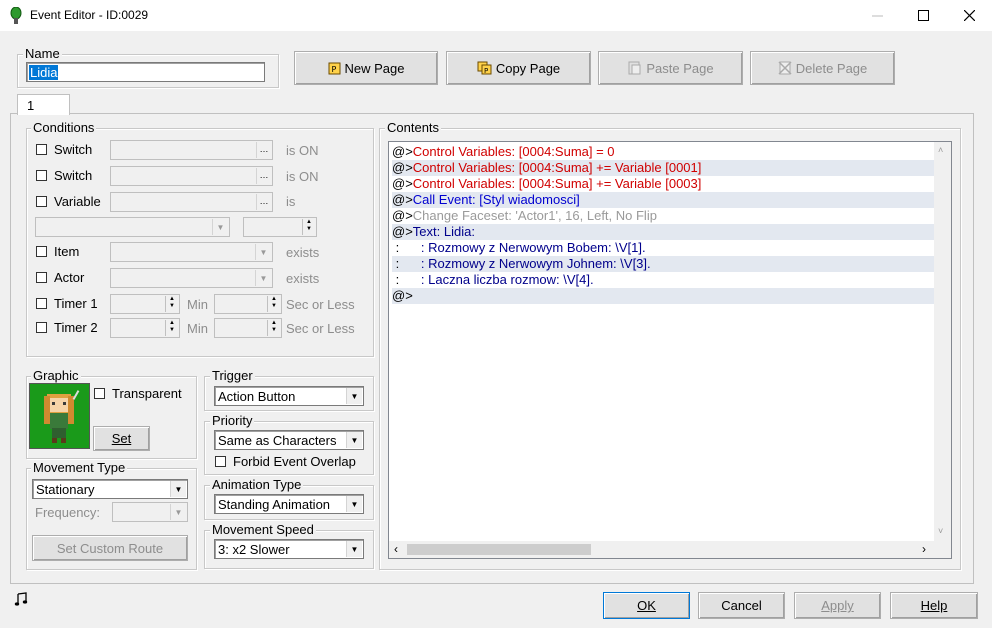  Describe the element at coordinates (41, 303) in the screenshot. I see `timer1-checkbox` at that location.